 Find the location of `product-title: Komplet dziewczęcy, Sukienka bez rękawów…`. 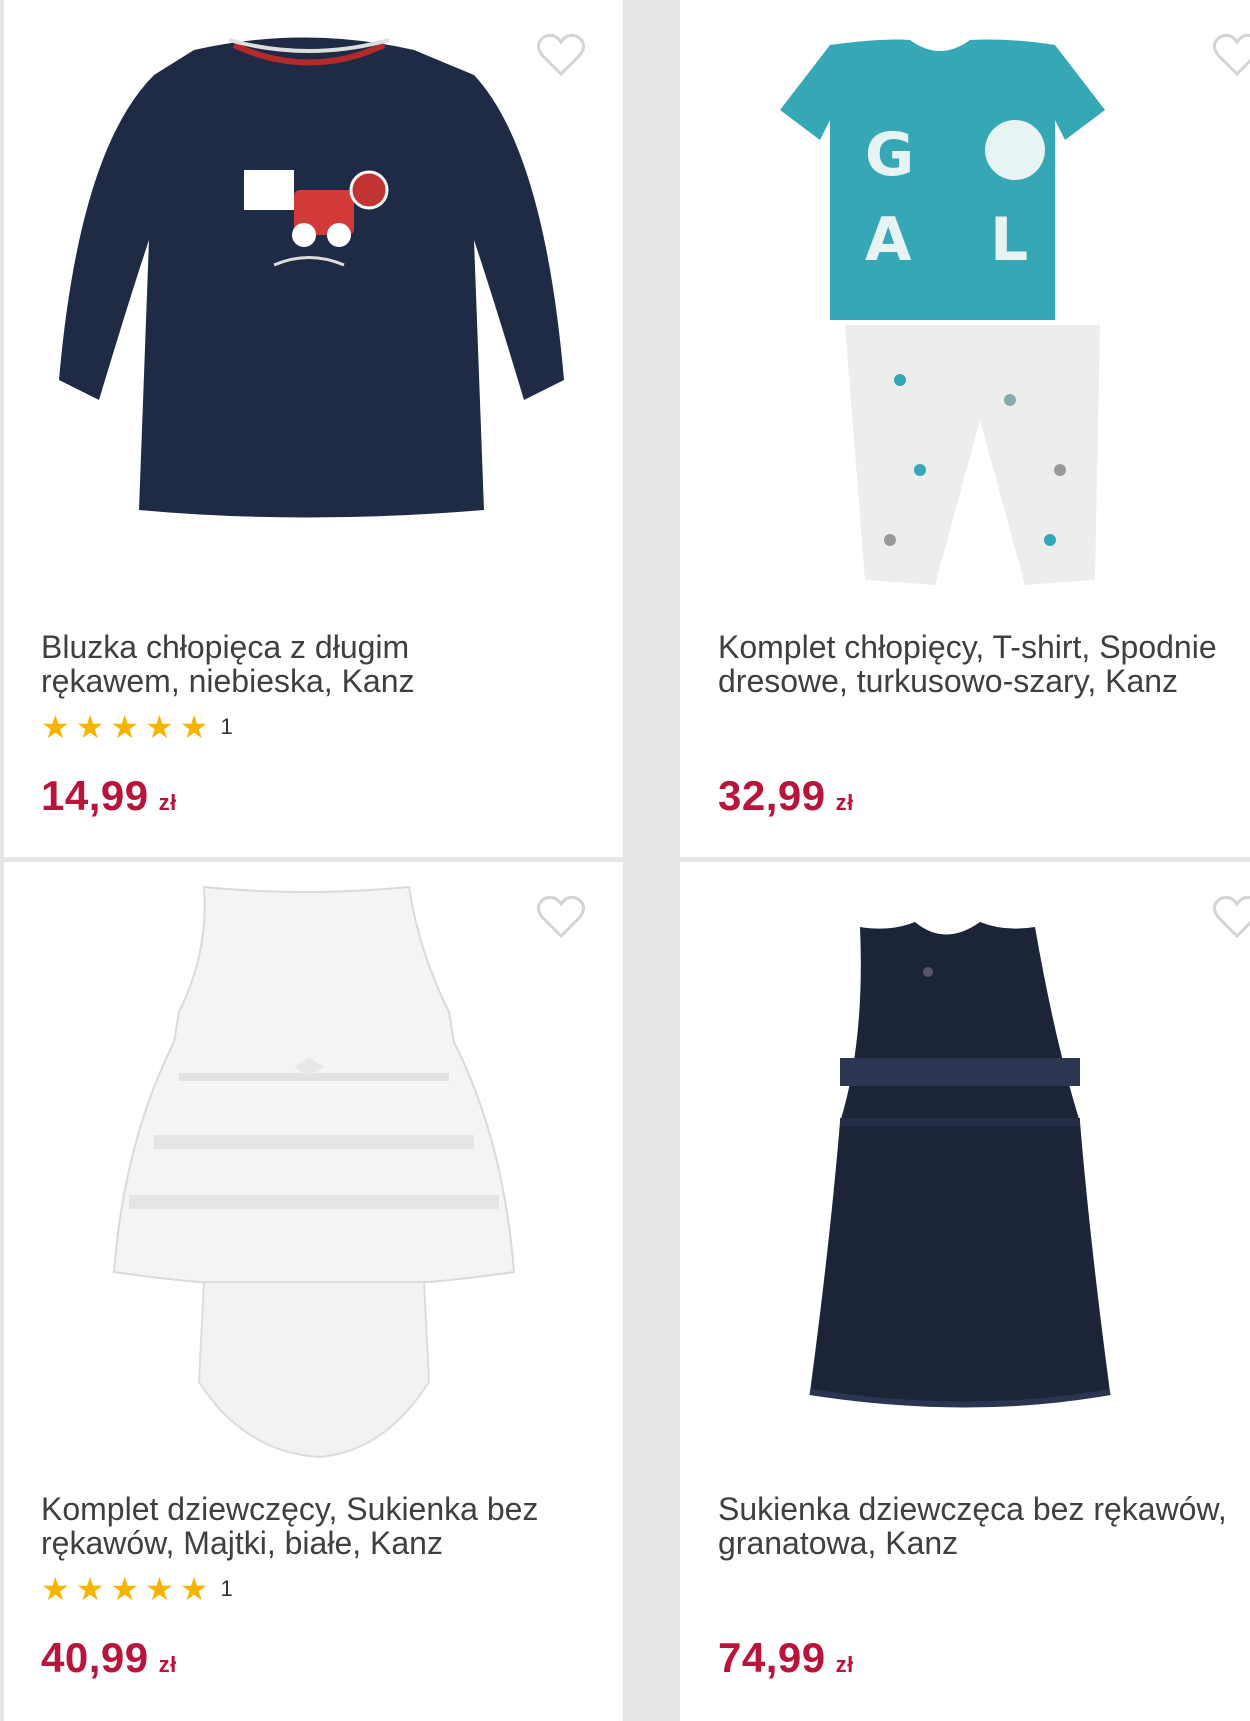

product-title: Komplet dziewczęcy, Sukienka bez rękawów… is located at coordinates (331, 1526).